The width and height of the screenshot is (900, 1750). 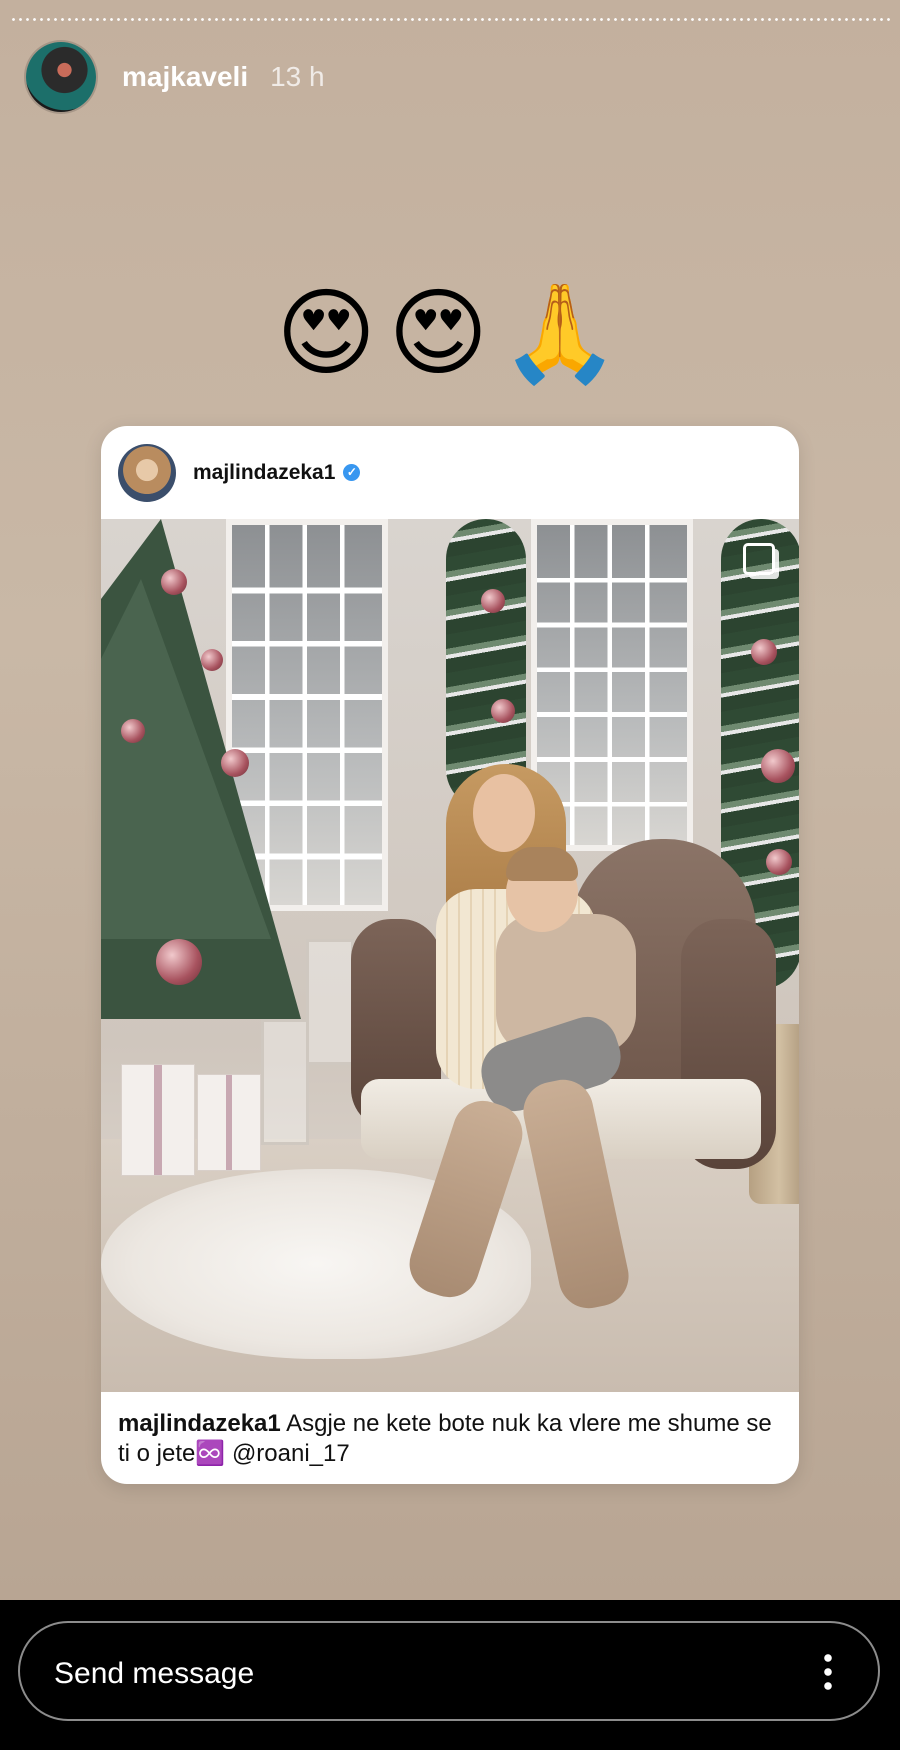 What do you see at coordinates (450, 19) in the screenshot?
I see `story-progress-bar` at bounding box center [450, 19].